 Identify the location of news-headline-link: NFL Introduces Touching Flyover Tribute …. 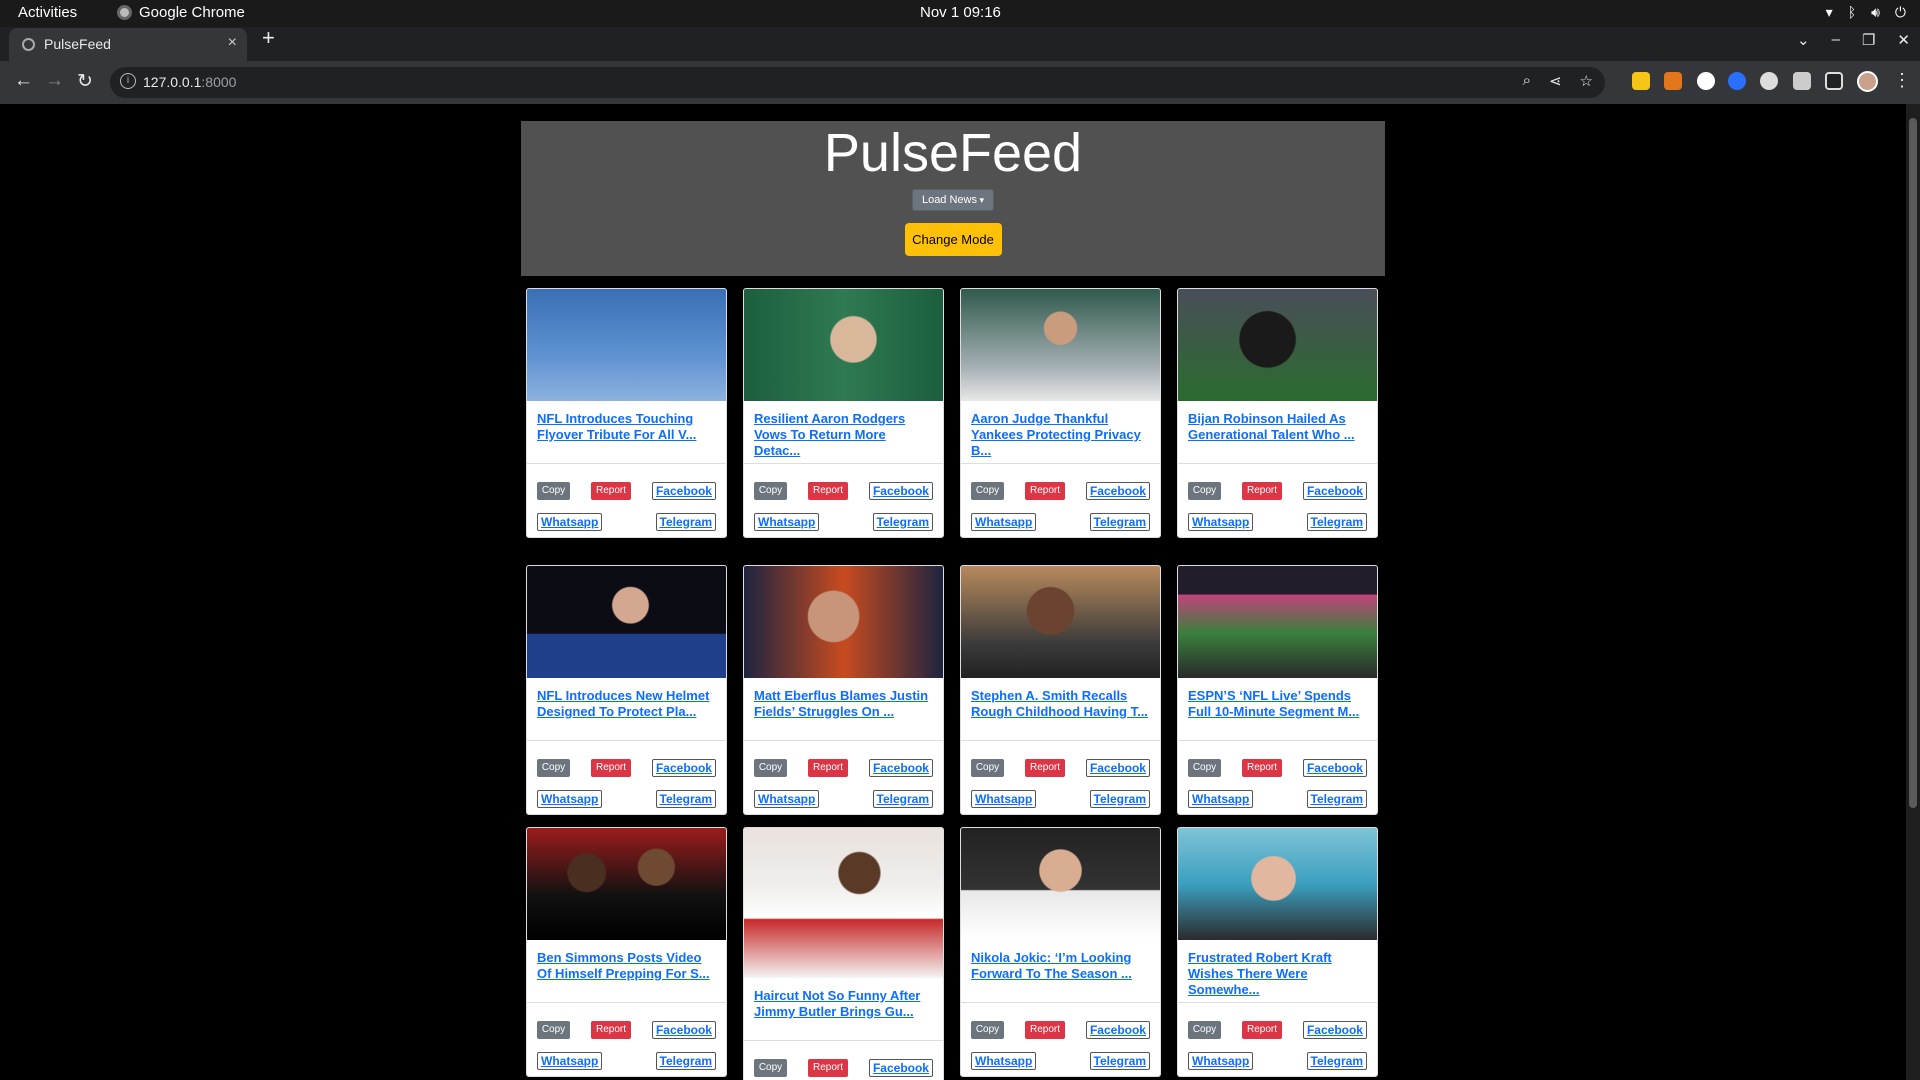
(626, 432).